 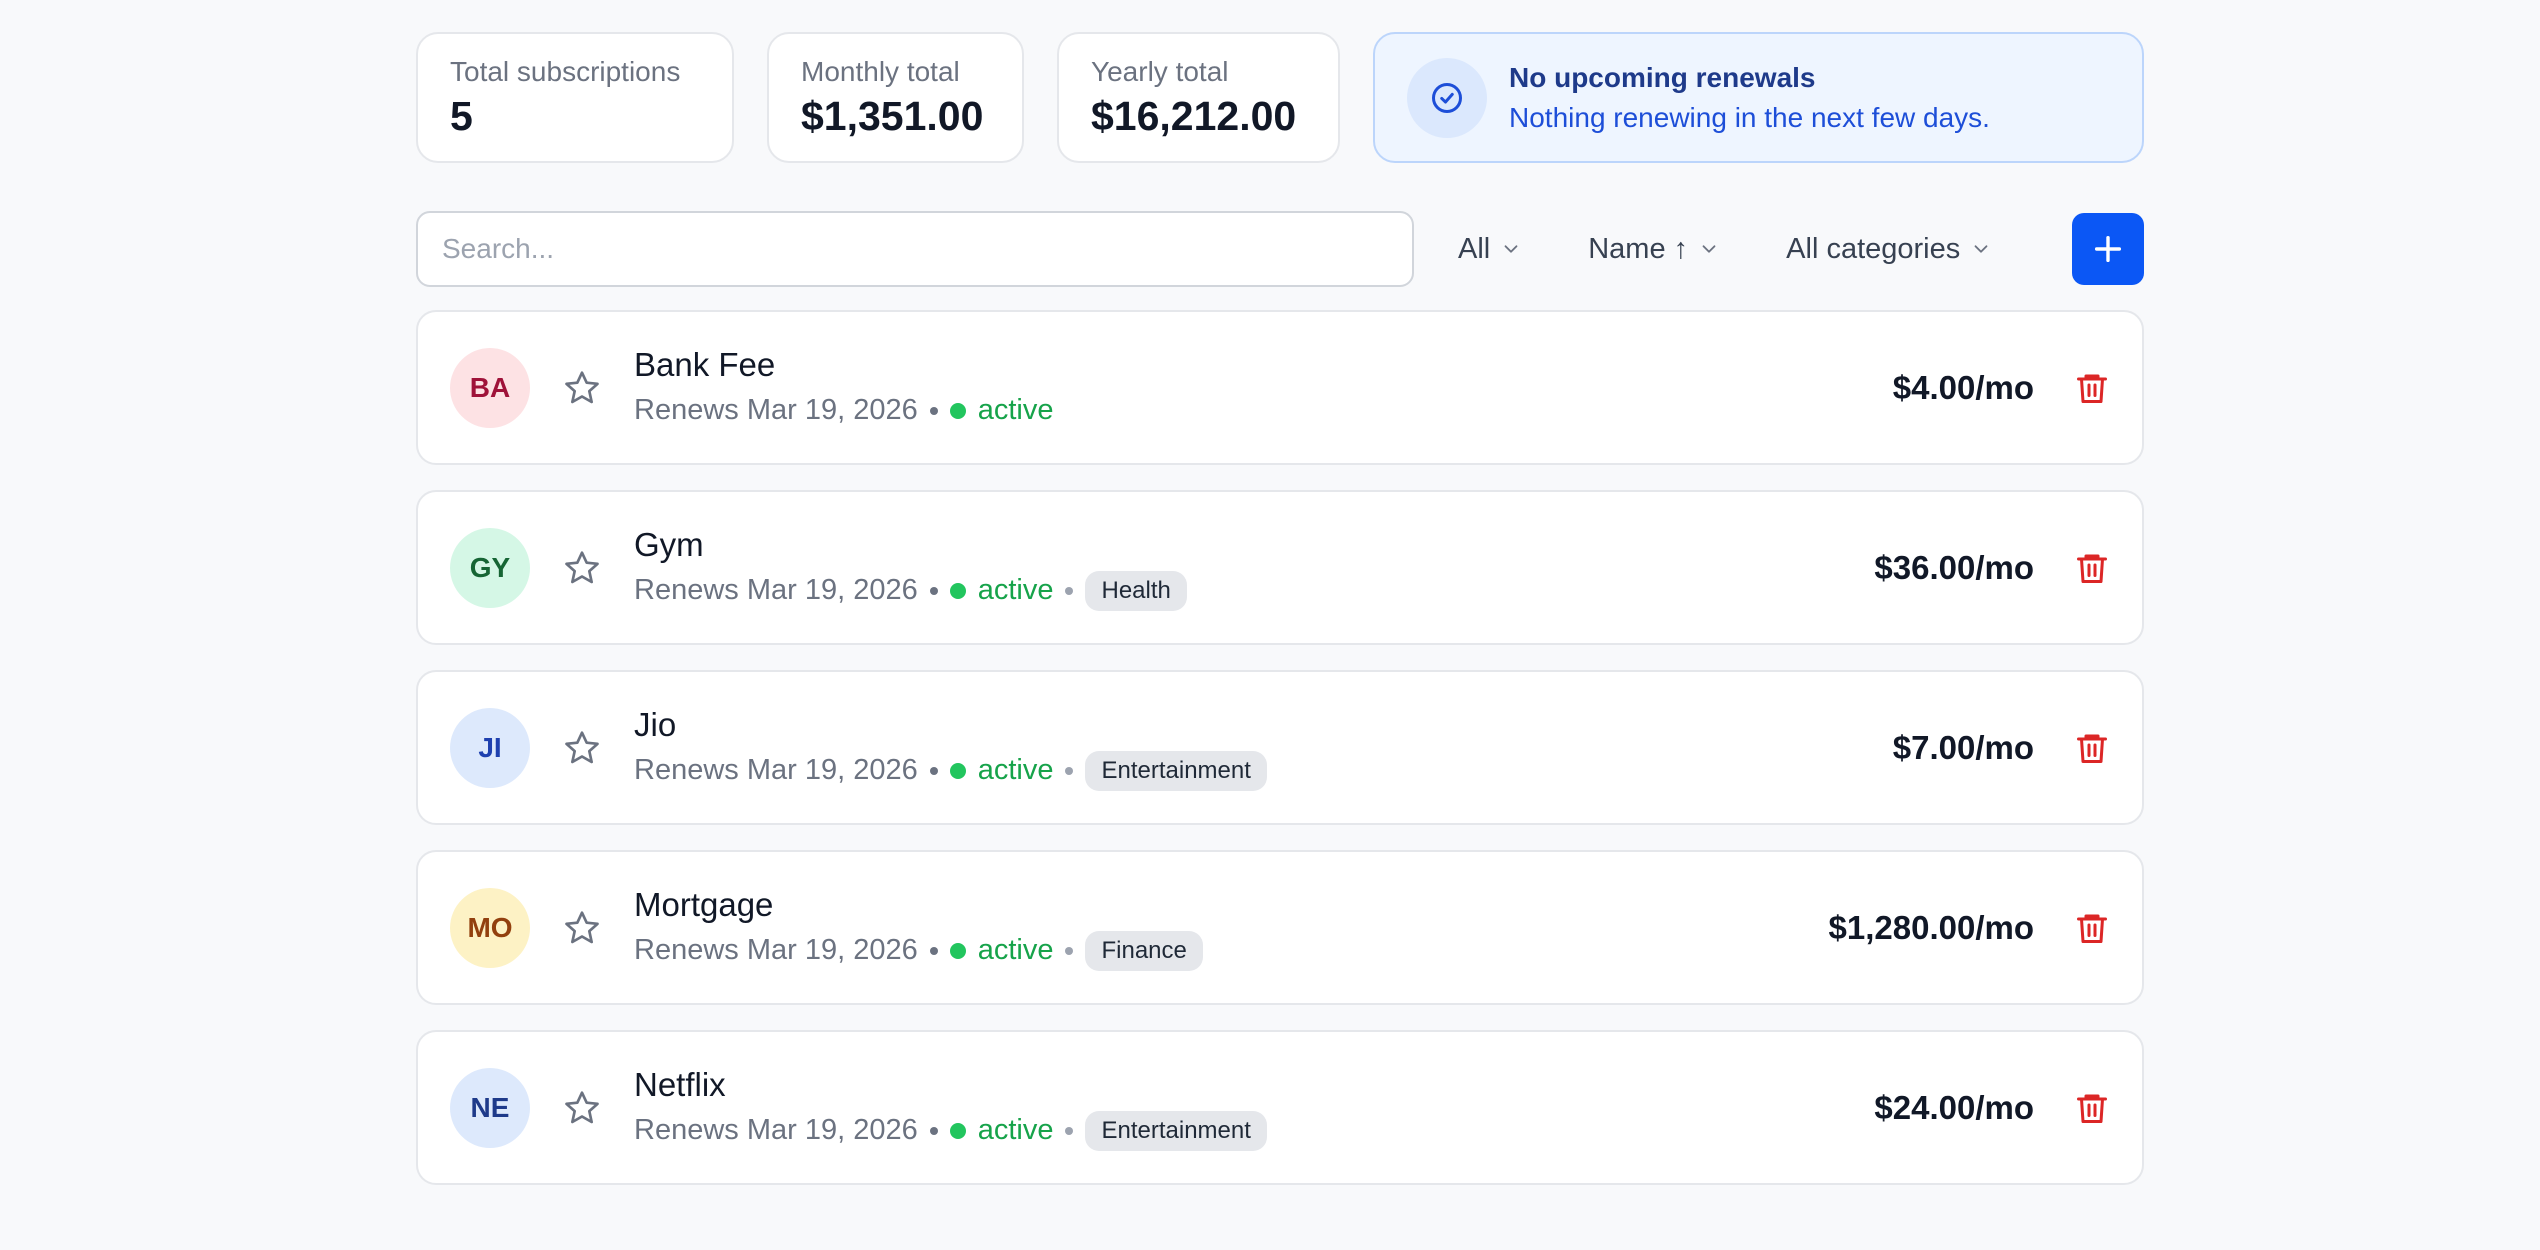 I want to click on sort-dropdown: Name ↑, so click(x=1654, y=249).